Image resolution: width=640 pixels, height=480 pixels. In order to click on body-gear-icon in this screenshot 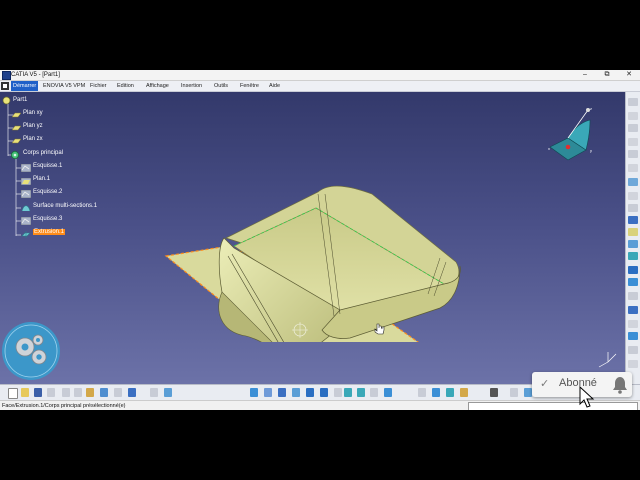, I will do `click(15, 155)`.